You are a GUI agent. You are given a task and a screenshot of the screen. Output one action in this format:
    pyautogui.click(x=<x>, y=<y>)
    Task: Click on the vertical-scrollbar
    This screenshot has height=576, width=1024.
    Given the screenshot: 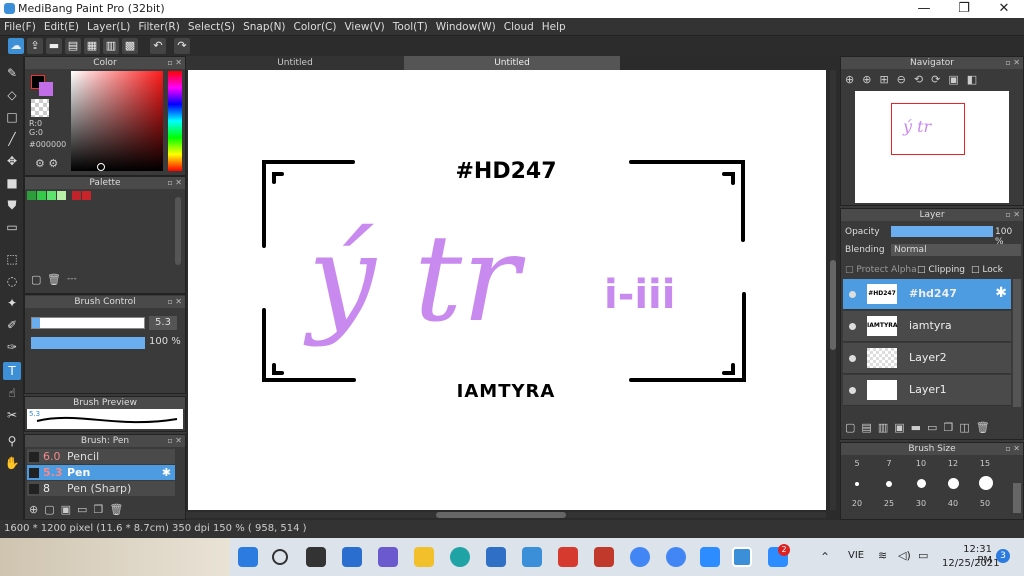 What is the action you would take?
    pyautogui.click(x=833, y=290)
    